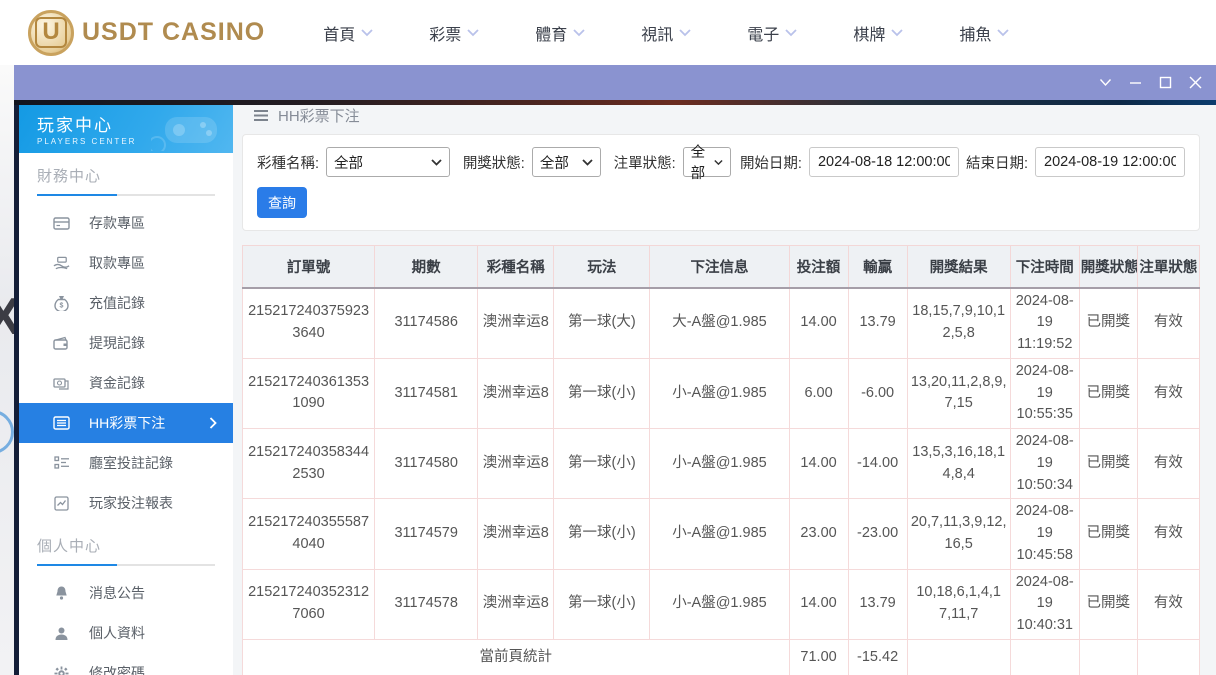  Describe the element at coordinates (763, 35) in the screenshot. I see `nav-label: 電子` at that location.